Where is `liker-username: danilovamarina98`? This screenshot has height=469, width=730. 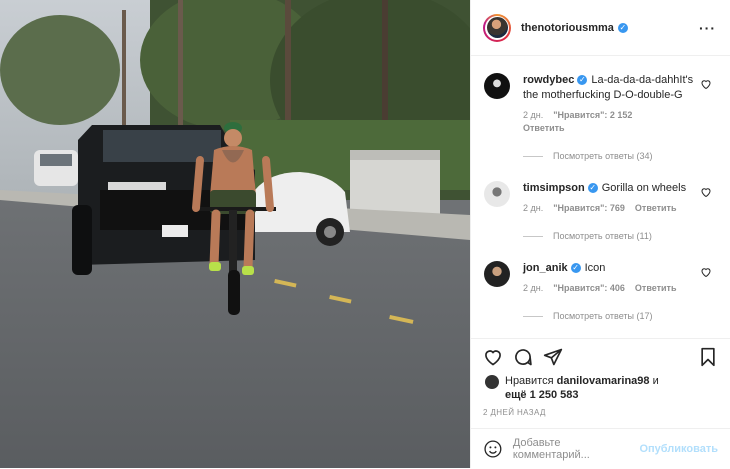 liker-username: danilovamarina98 is located at coordinates (603, 381).